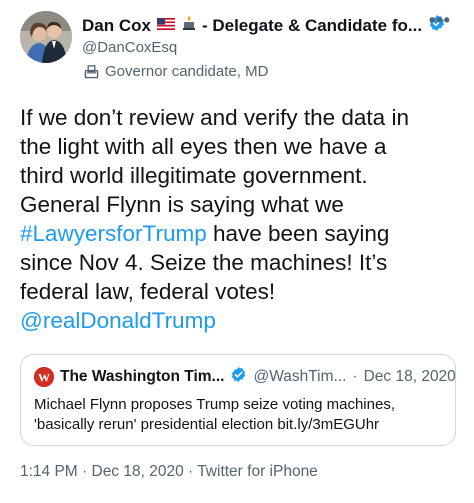 The width and height of the screenshot is (474, 503). Describe the element at coordinates (116, 26) in the screenshot. I see `author-name: Dan Cox` at that location.